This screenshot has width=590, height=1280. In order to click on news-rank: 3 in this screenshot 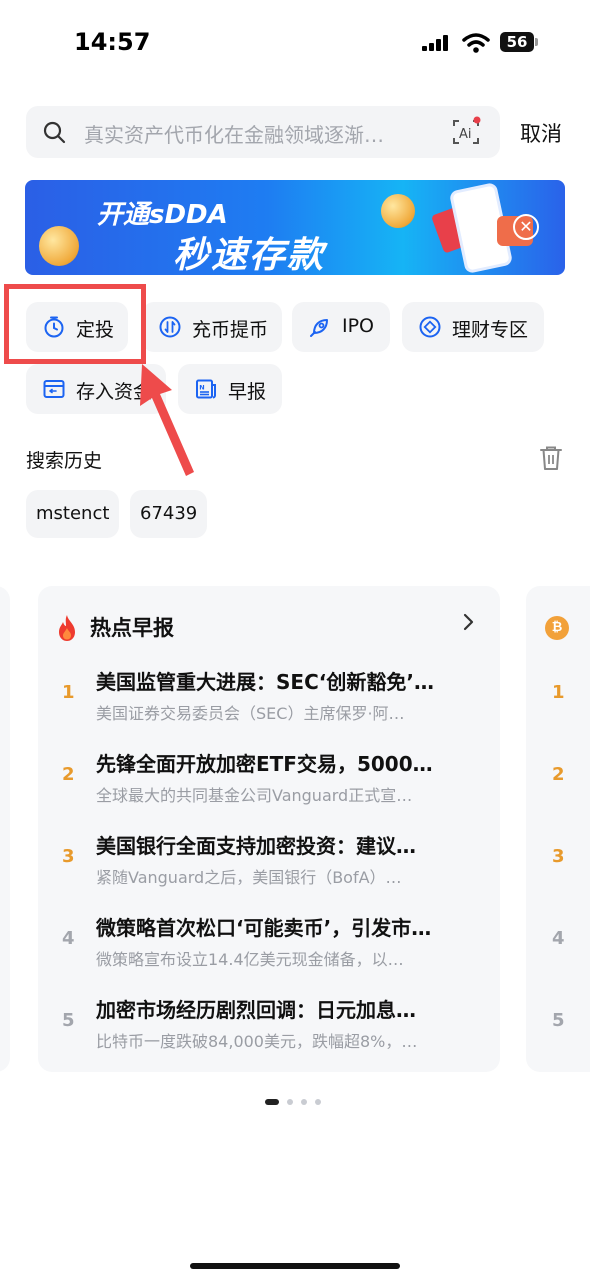, I will do `click(68, 856)`.